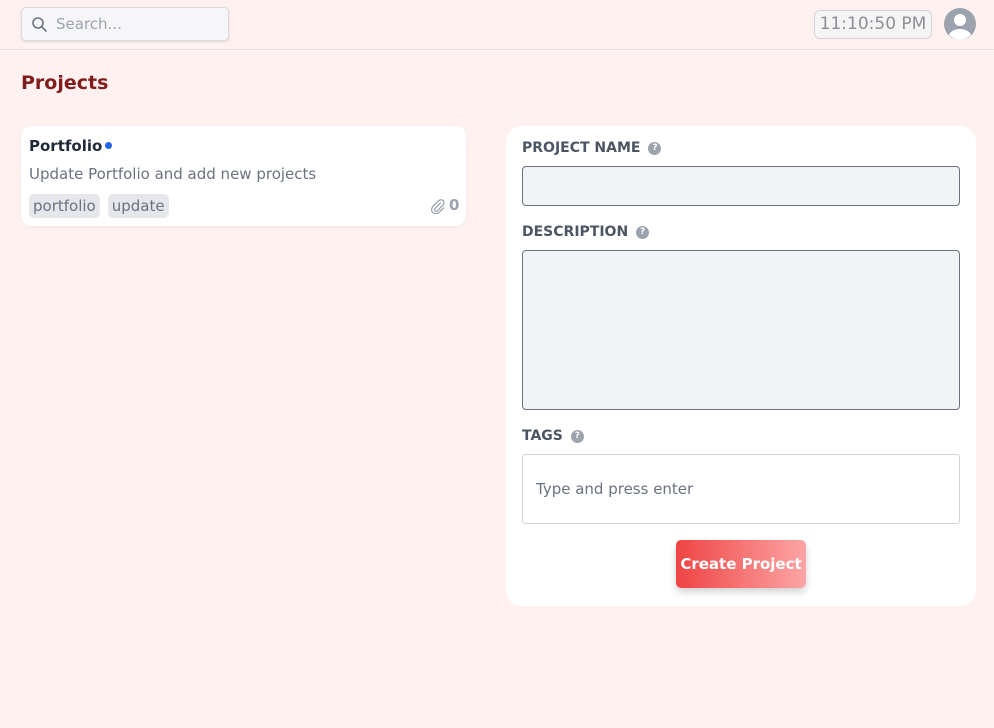 This screenshot has width=994, height=728. What do you see at coordinates (39, 24) in the screenshot?
I see `search-icon` at bounding box center [39, 24].